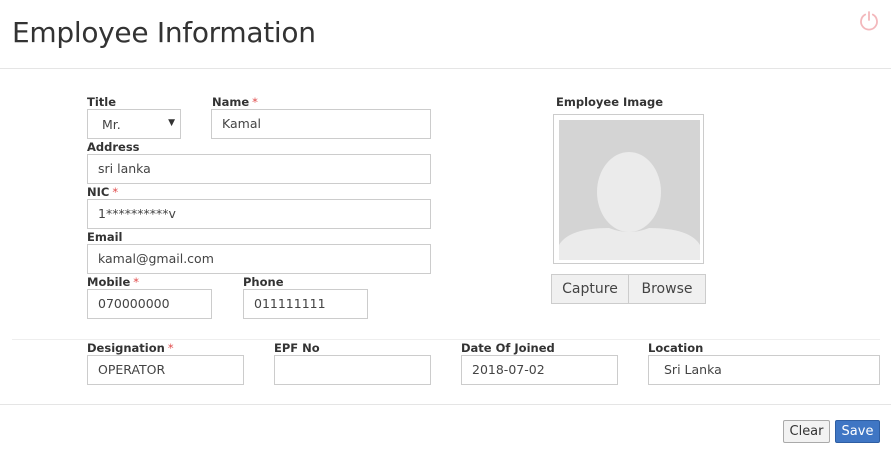 The height and width of the screenshot is (455, 891). I want to click on power-icon, so click(869, 21).